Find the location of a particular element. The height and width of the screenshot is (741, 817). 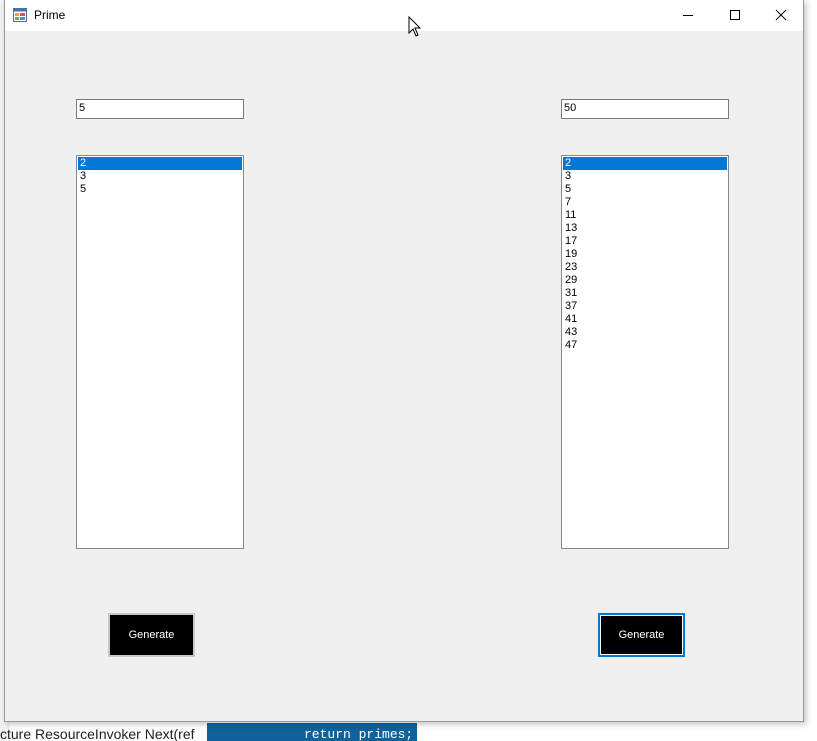

list-item: 7 is located at coordinates (645, 202).